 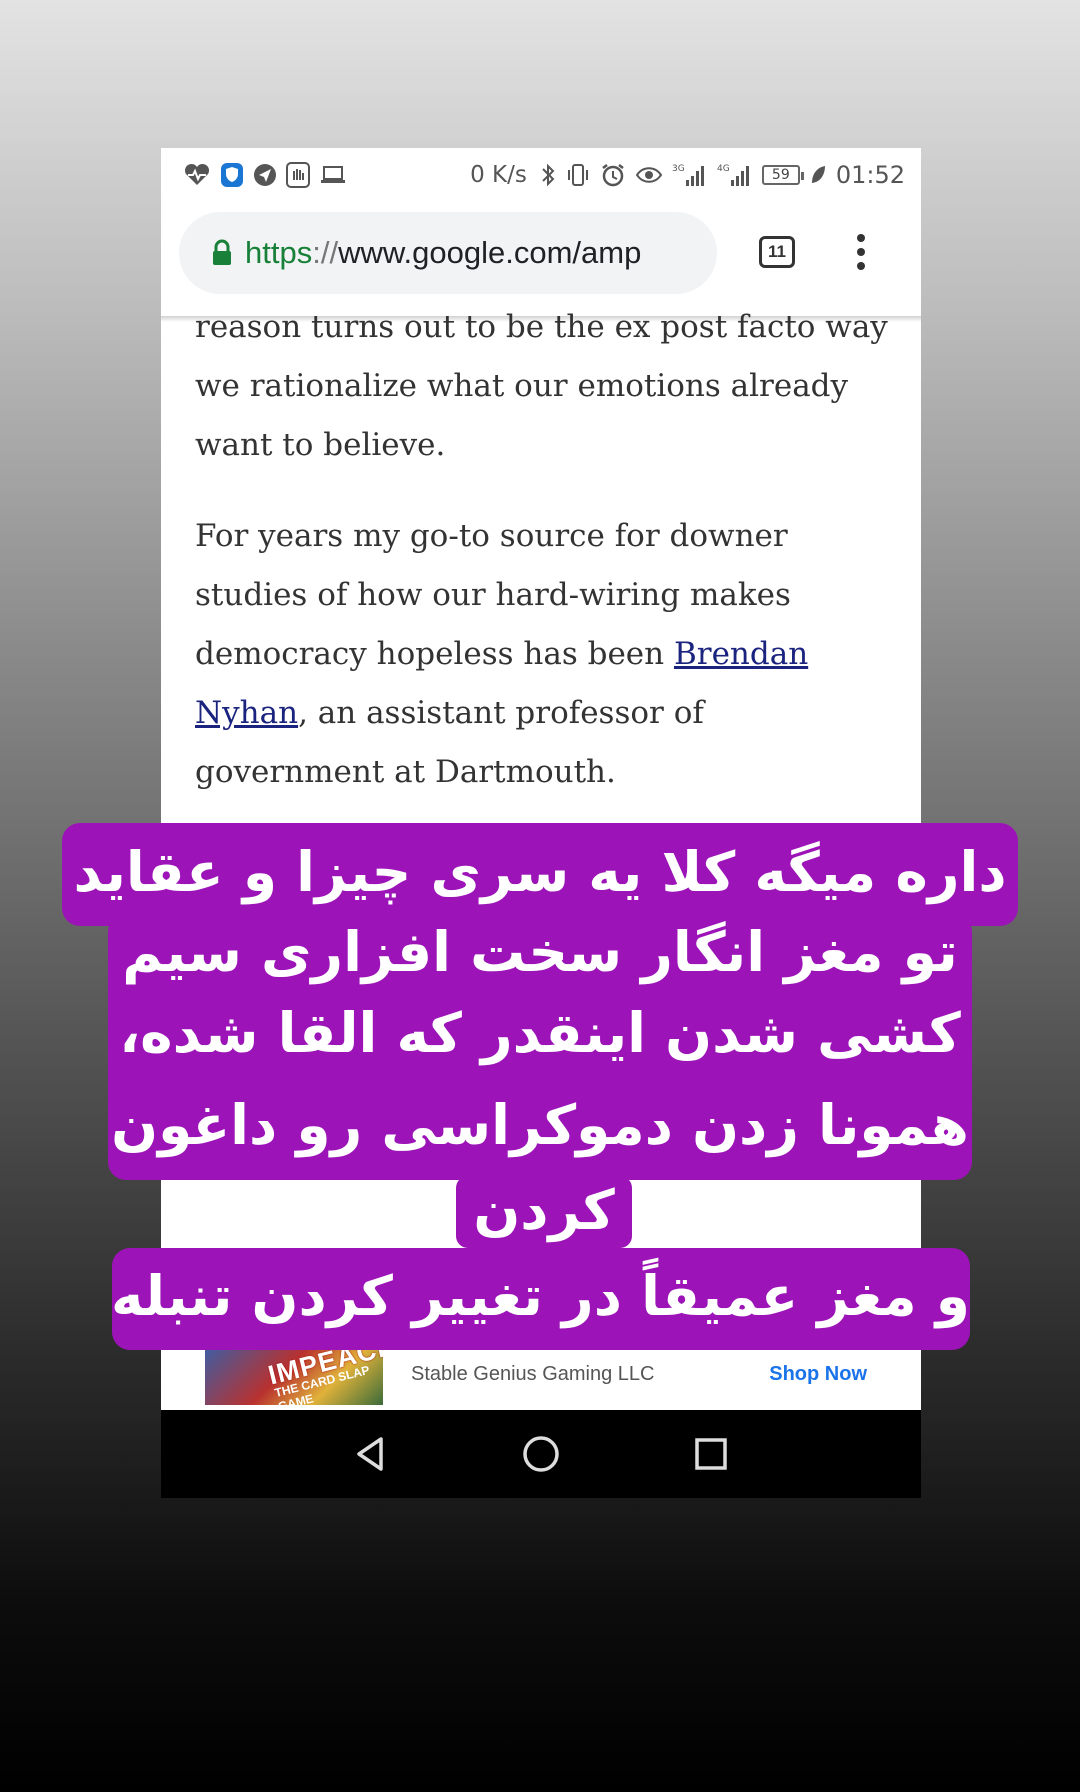 I want to click on battery-level: 59, so click(x=780, y=175).